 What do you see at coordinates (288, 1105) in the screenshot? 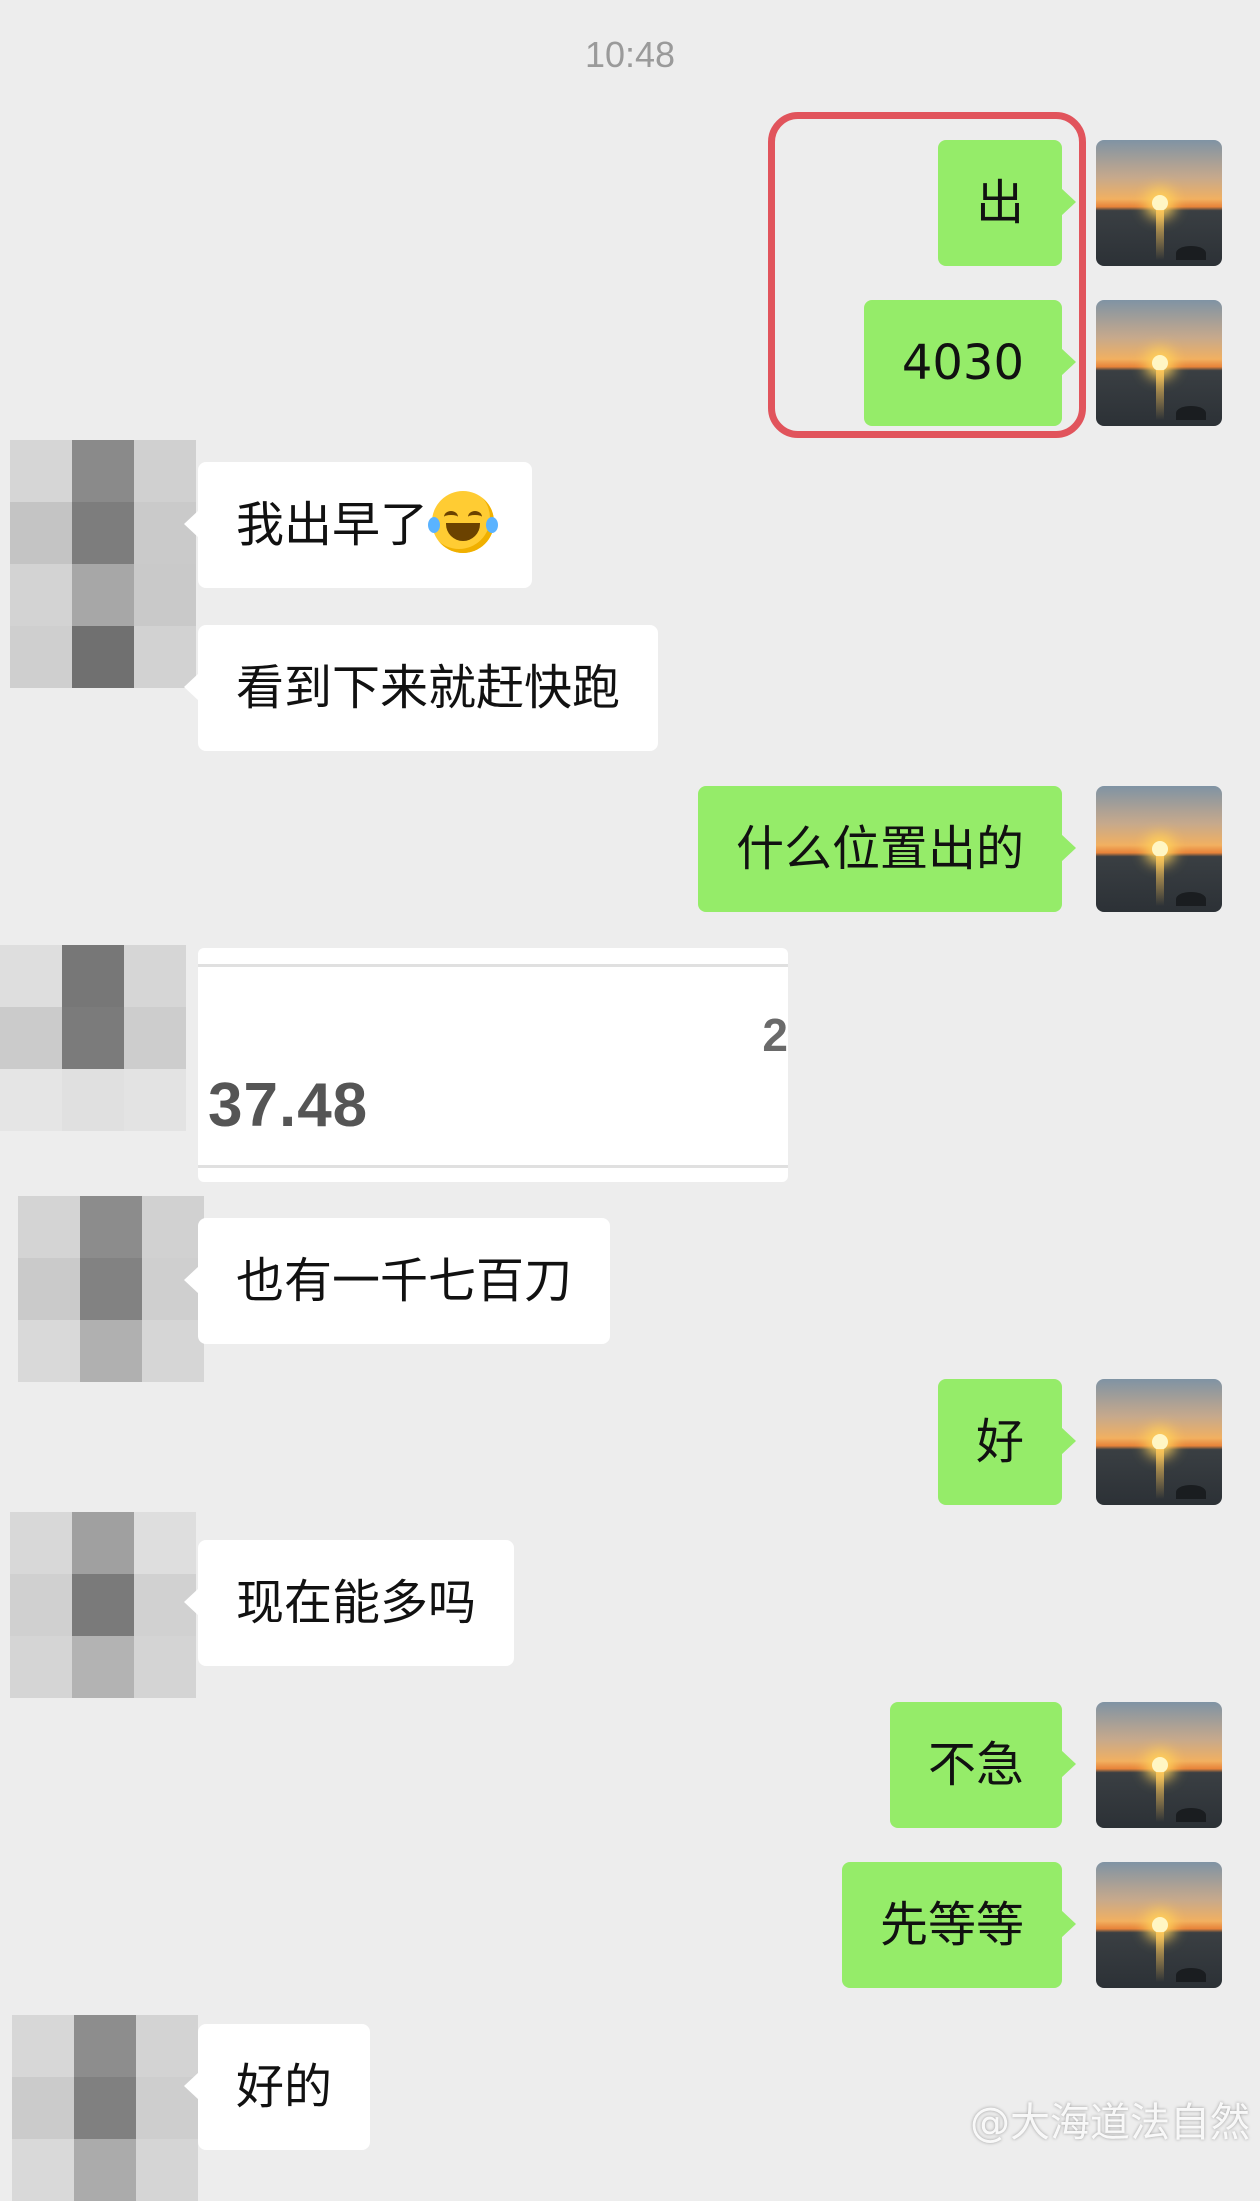
I see `image-amount-text: 37.48` at bounding box center [288, 1105].